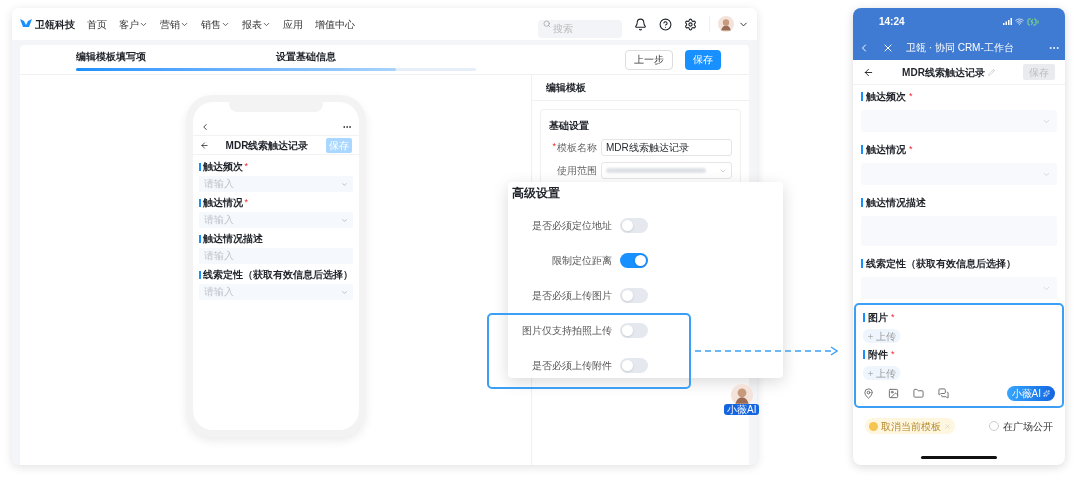  I want to click on search-icon, so click(547, 24).